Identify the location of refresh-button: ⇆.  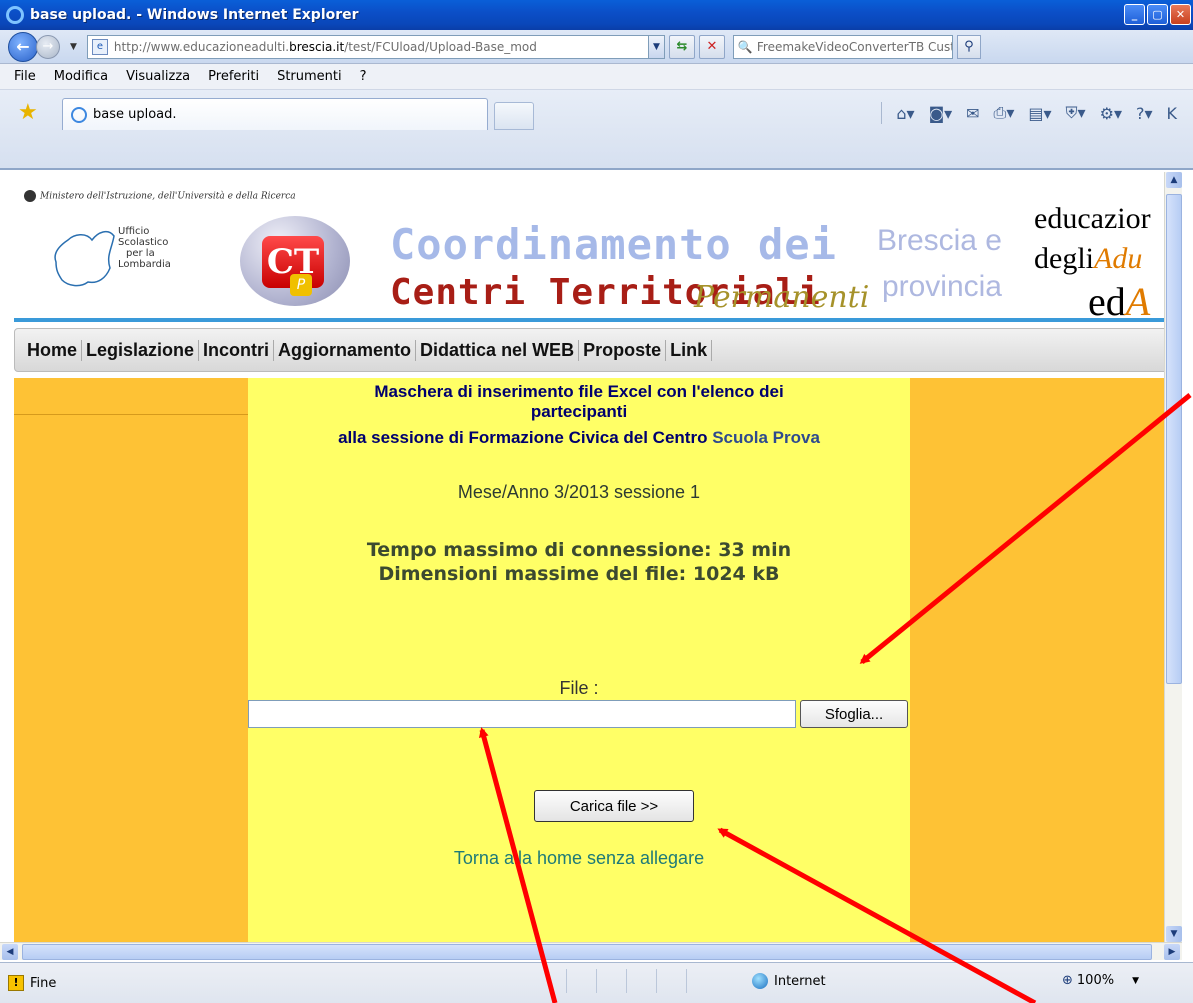
(681, 46).